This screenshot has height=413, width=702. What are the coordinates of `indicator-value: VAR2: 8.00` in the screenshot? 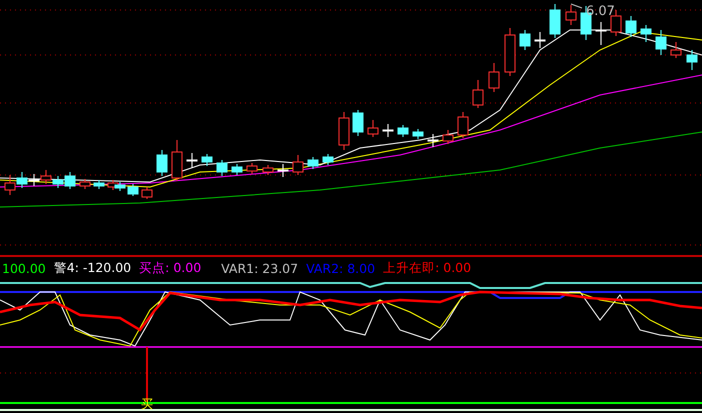 It's located at (341, 268).